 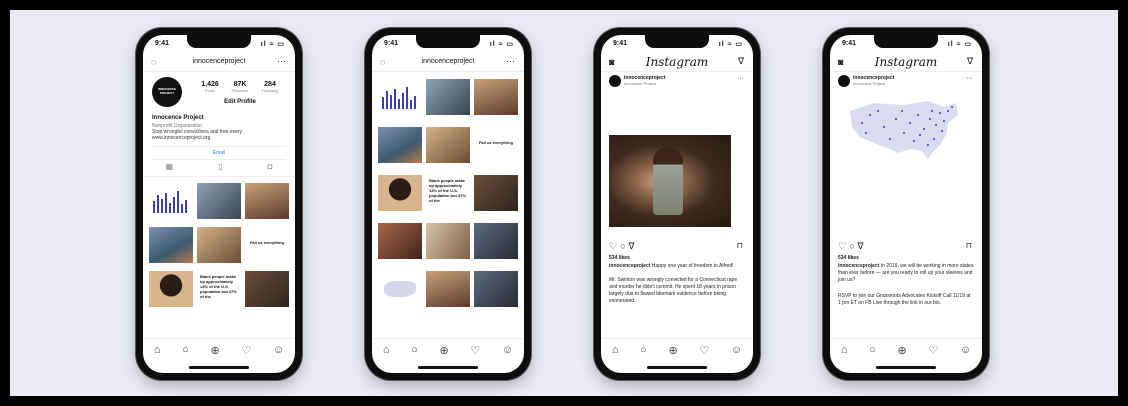 I want to click on post-actions: ♡○∇, so click(x=623, y=246).